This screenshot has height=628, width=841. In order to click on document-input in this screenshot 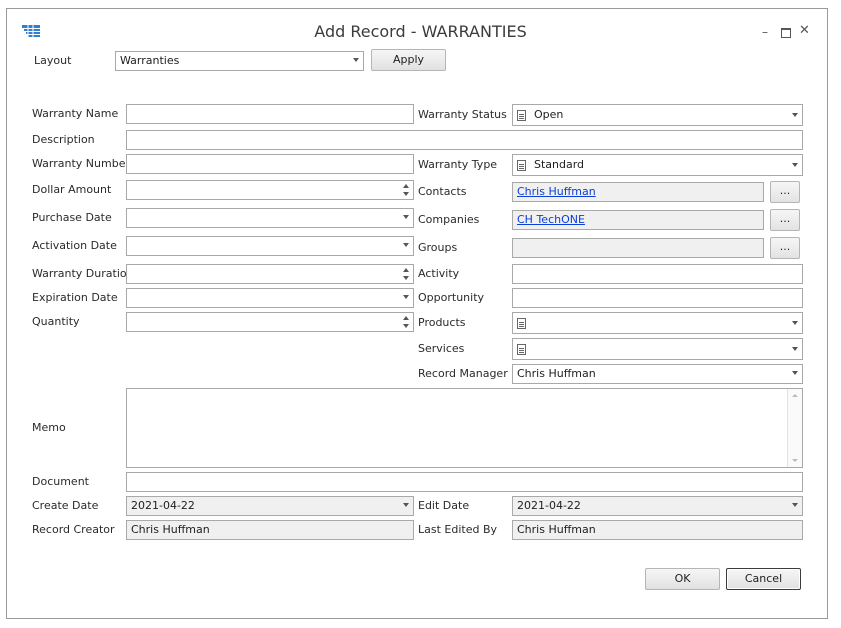, I will do `click(464, 482)`.